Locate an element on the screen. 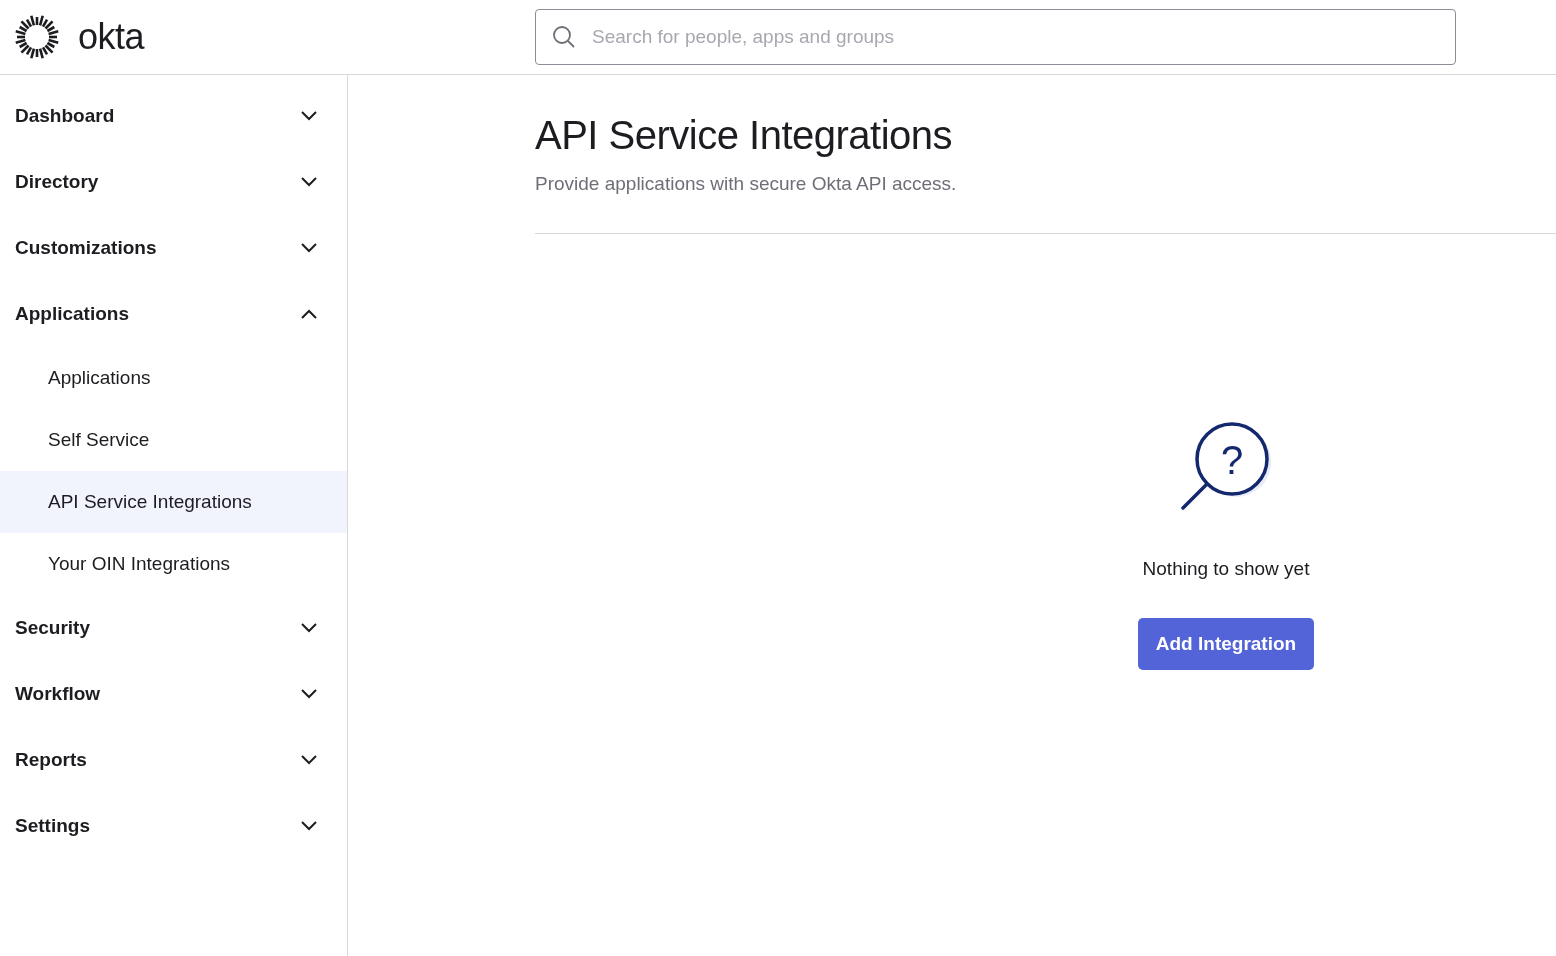 The image size is (1556, 956). empty-message: Nothing to show yet is located at coordinates (1226, 569).